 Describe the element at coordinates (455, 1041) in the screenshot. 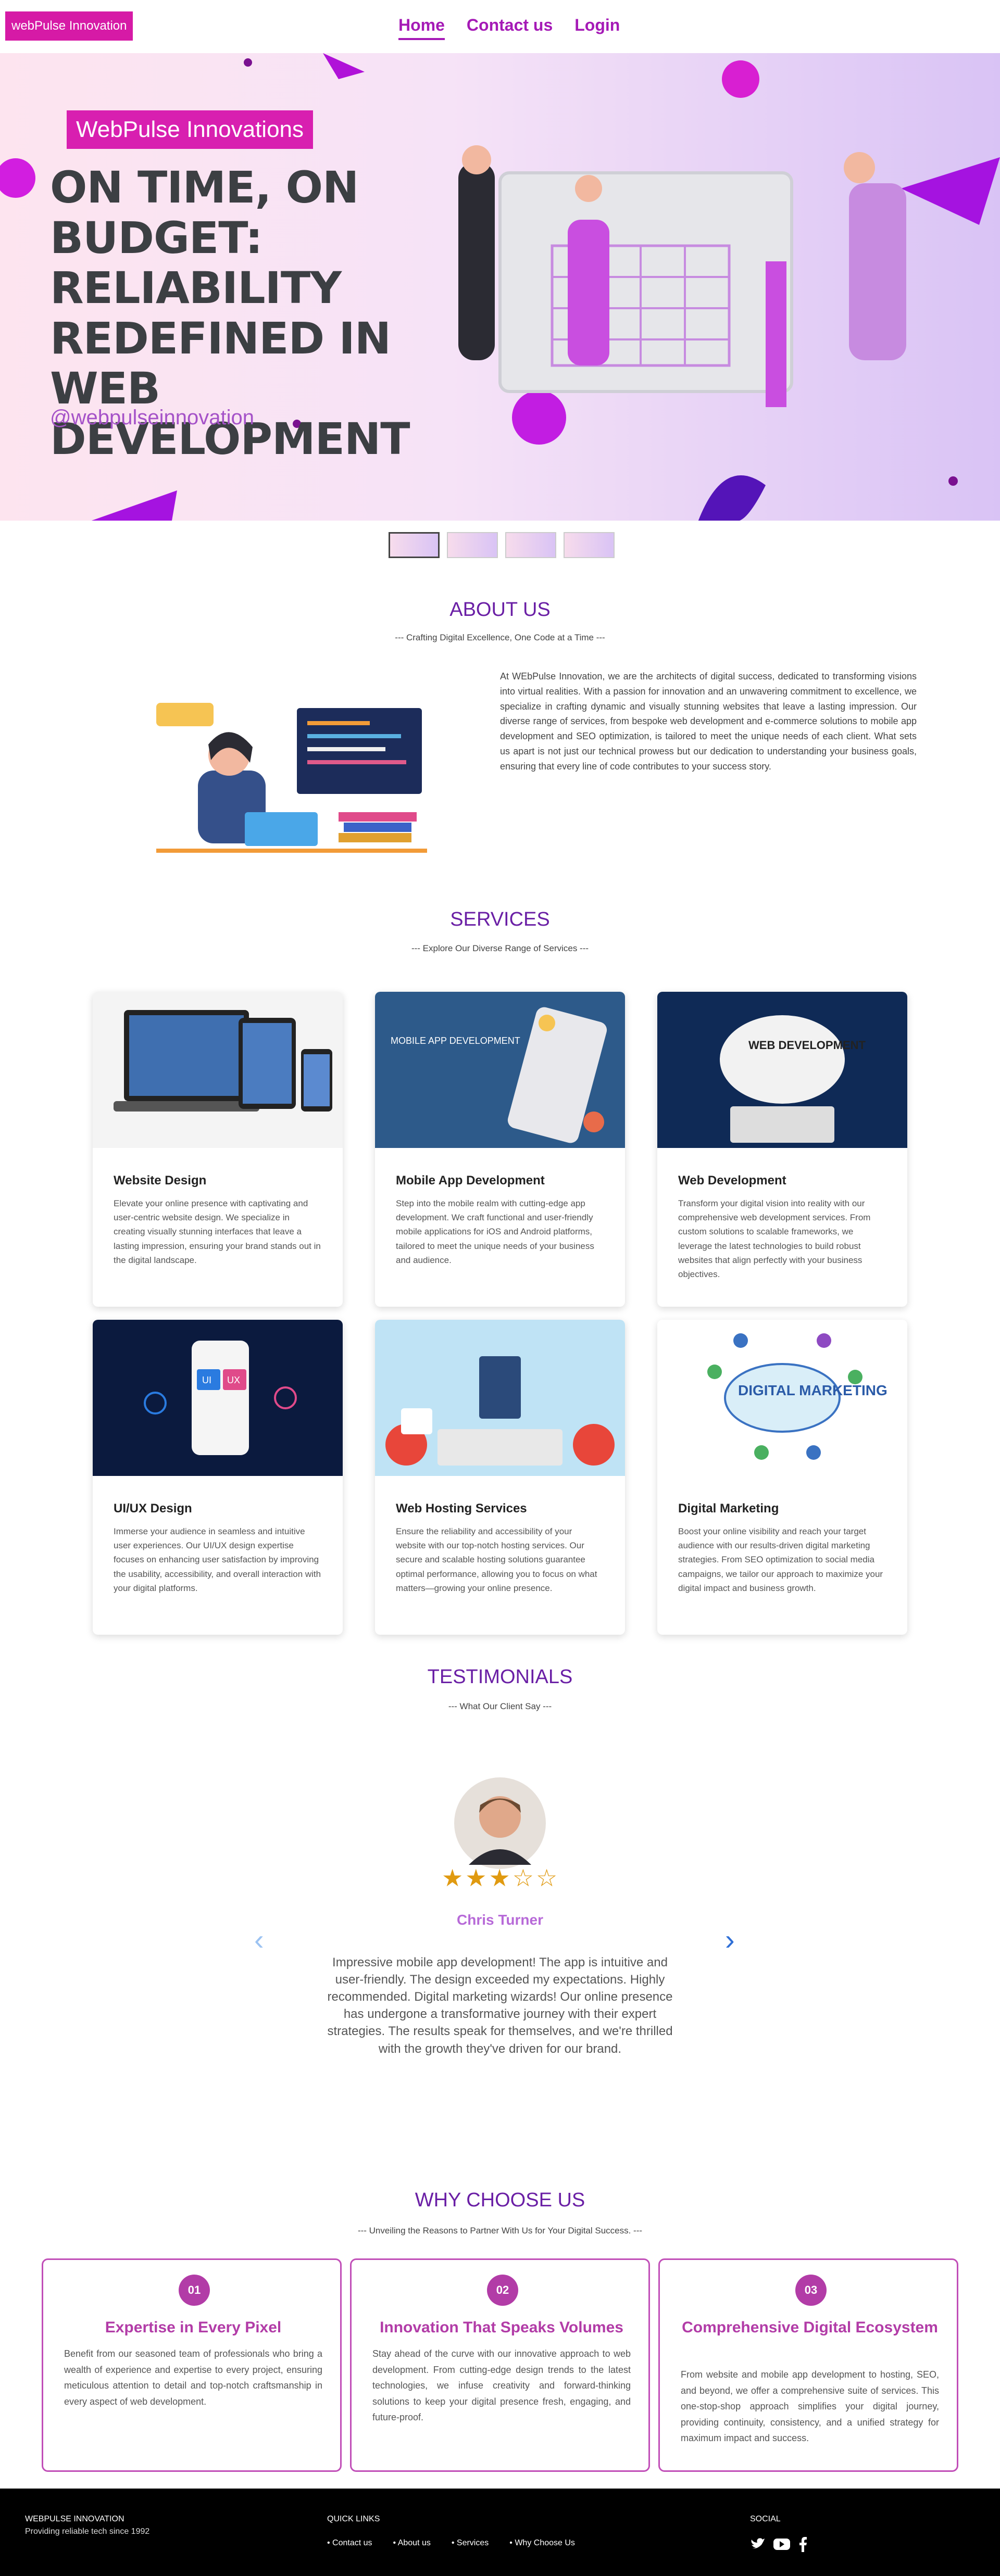

I see `mobile-app-image-caption: MOBILE APP DEVELOPMENT` at that location.